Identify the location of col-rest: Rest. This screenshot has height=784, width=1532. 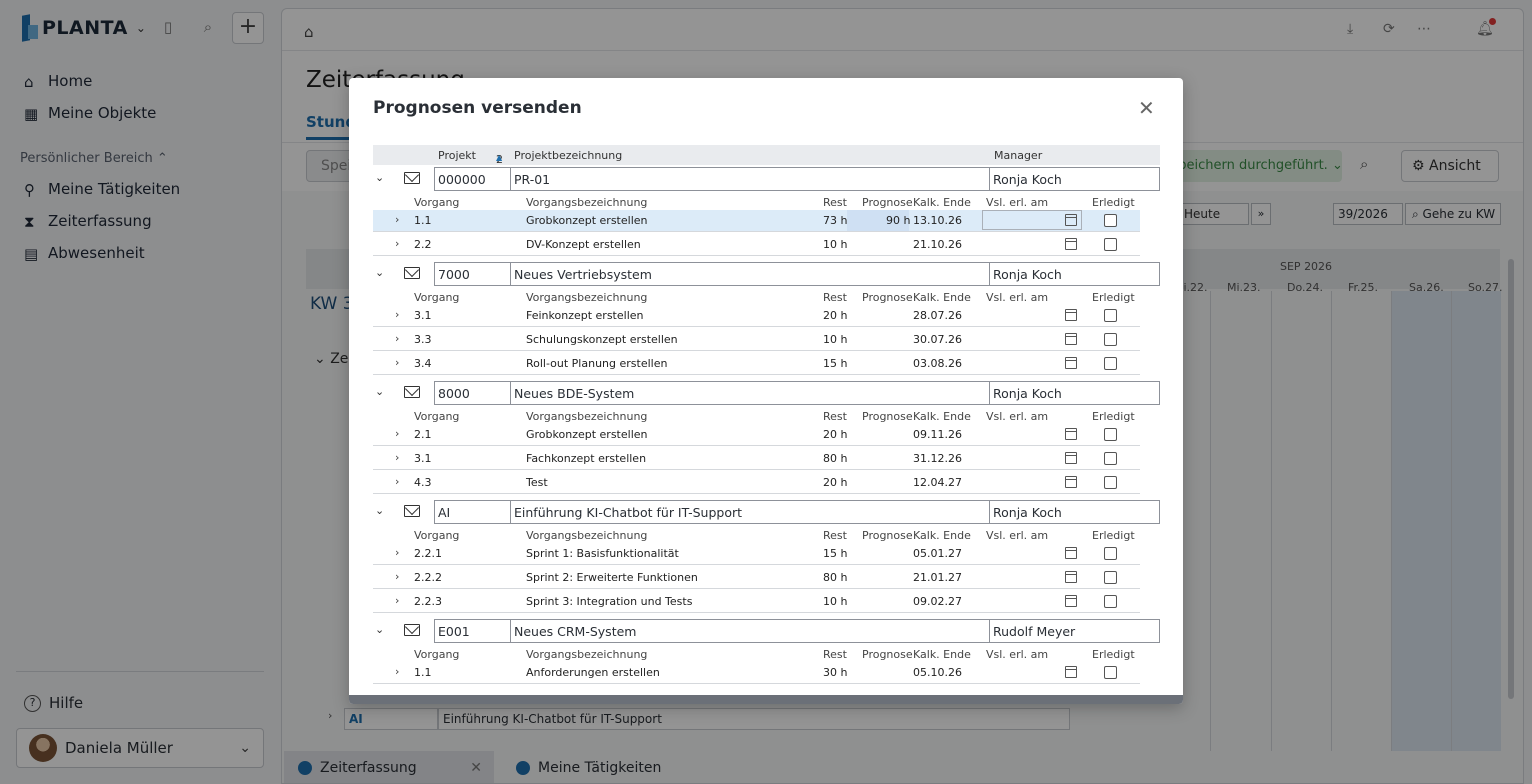
(835, 297).